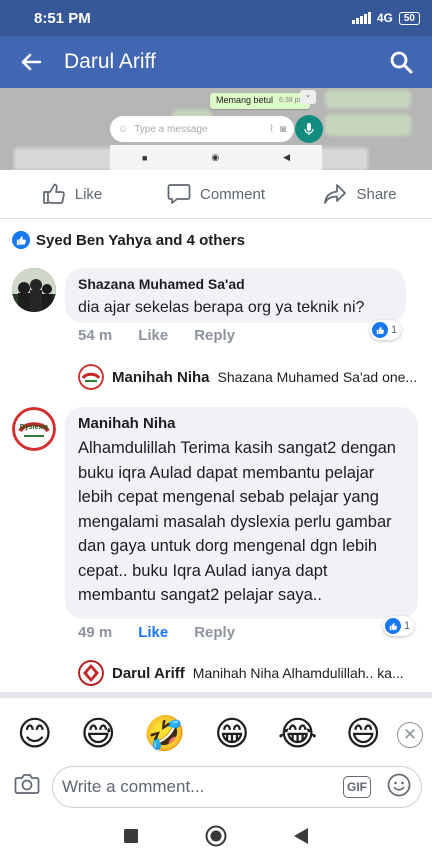  What do you see at coordinates (335, 194) in the screenshot?
I see `share-icon` at bounding box center [335, 194].